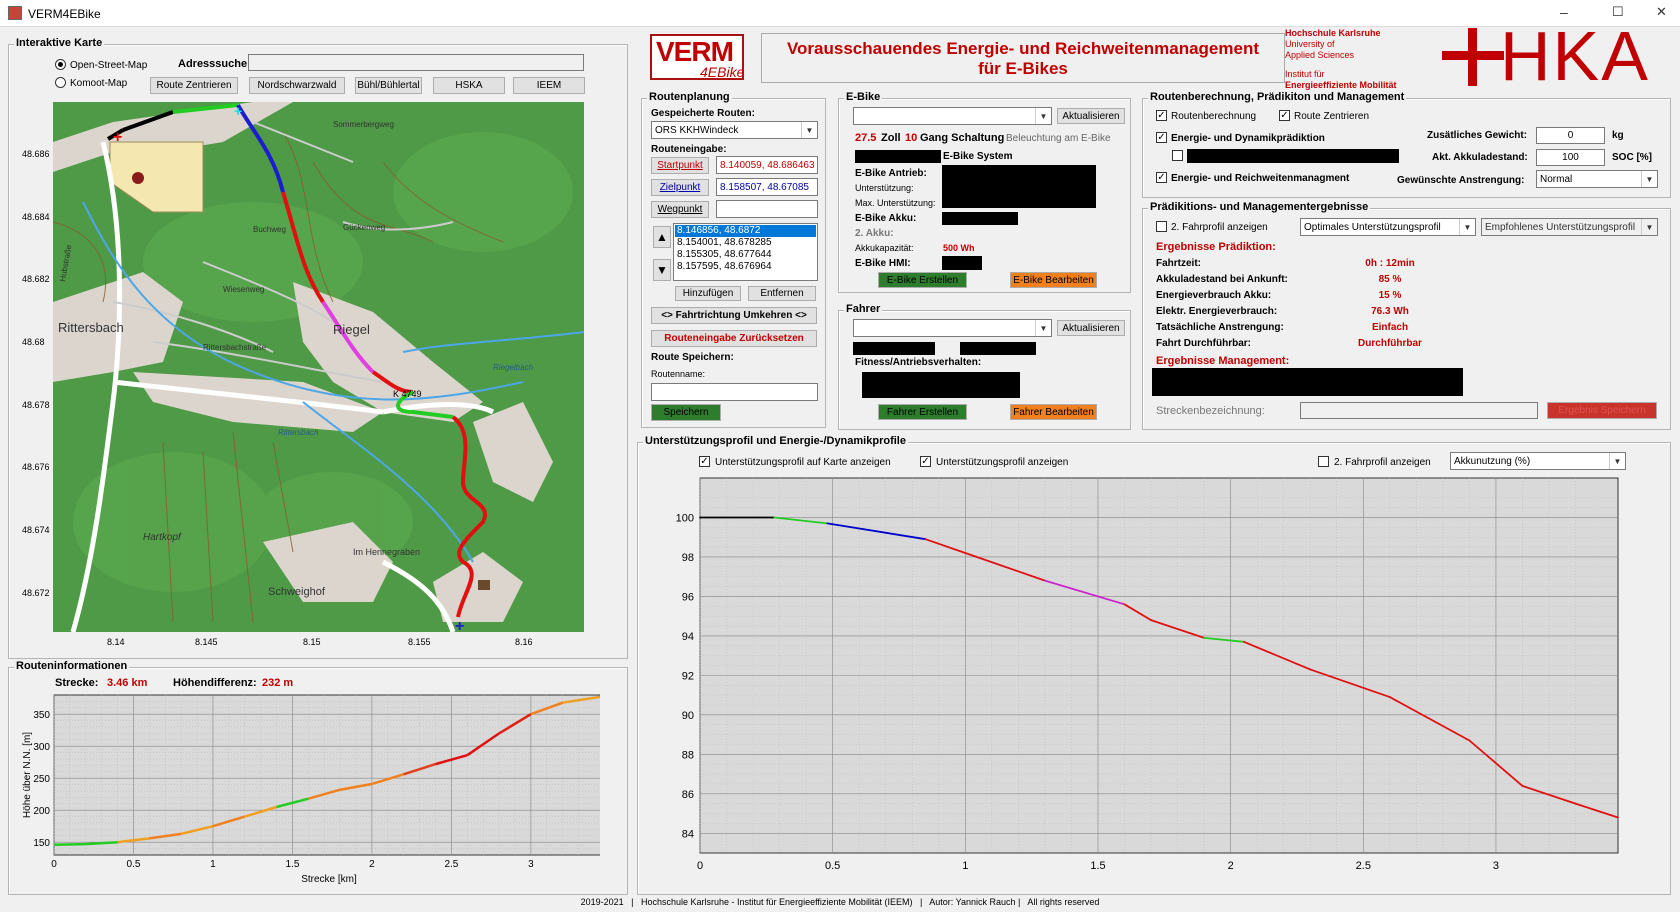 This screenshot has height=912, width=1680. What do you see at coordinates (549, 85) in the screenshot?
I see `ieem-button: IEEM` at bounding box center [549, 85].